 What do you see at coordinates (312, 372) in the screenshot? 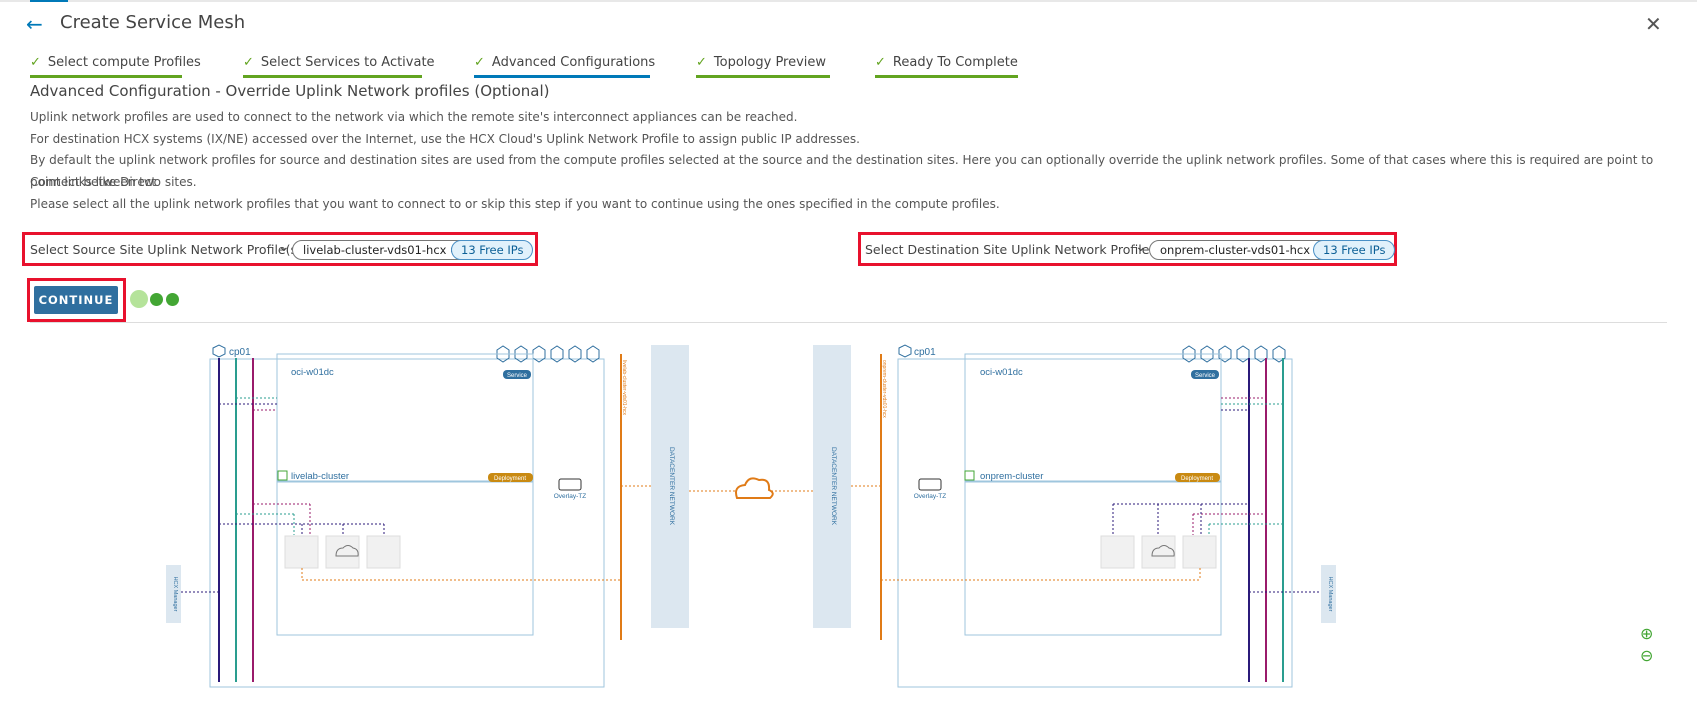
I see `left-site-label: oci-w01dc` at bounding box center [312, 372].